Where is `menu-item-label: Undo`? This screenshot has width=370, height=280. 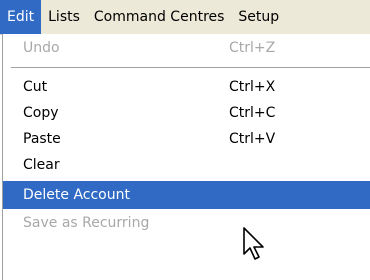 menu-item-label: Undo is located at coordinates (41, 48).